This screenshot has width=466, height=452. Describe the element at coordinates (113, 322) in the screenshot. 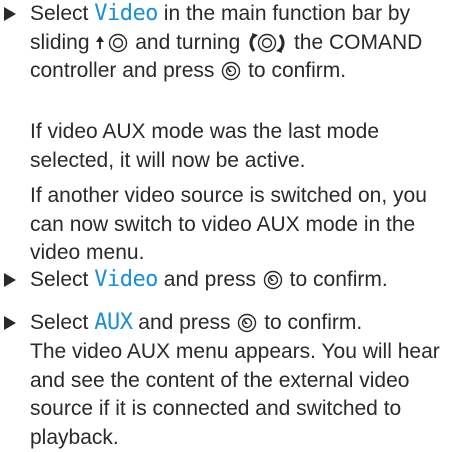

I see `keyword-aux: AUX` at that location.